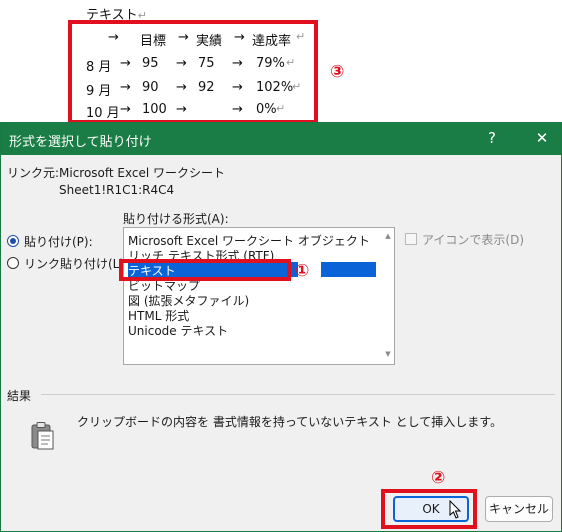 The height and width of the screenshot is (532, 562). I want to click on format-item: HTML 形式, so click(158, 315).